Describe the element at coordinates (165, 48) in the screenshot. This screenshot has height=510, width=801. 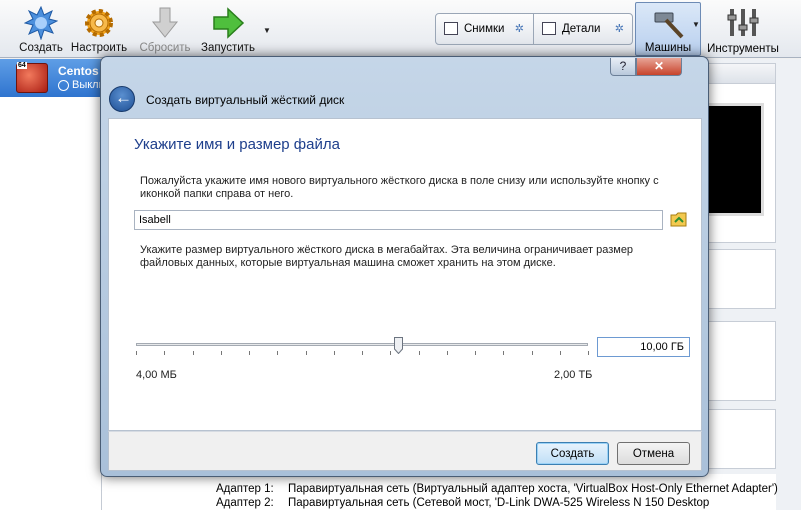
I see `discard-label: Сбросить` at that location.